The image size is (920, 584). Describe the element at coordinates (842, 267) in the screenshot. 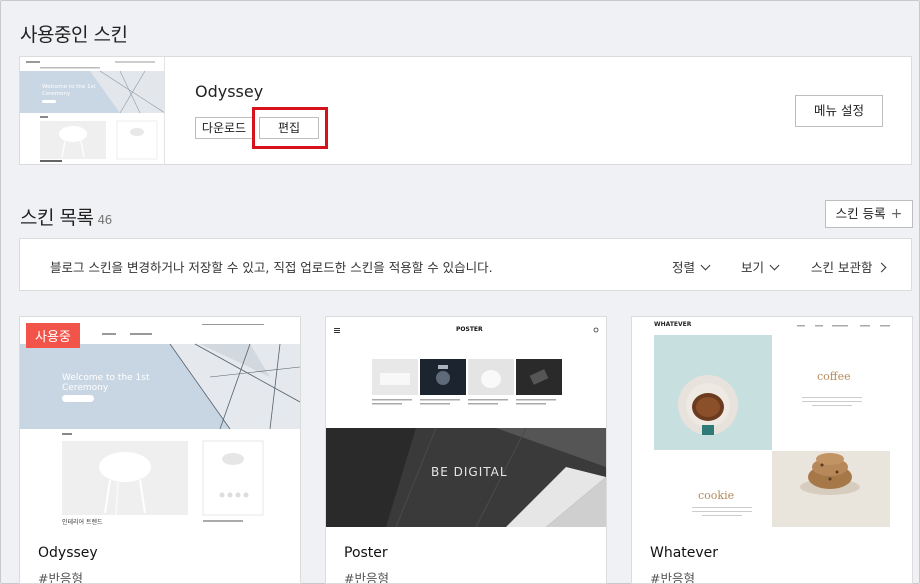

I see `storage-label: 스킨 보관함` at that location.